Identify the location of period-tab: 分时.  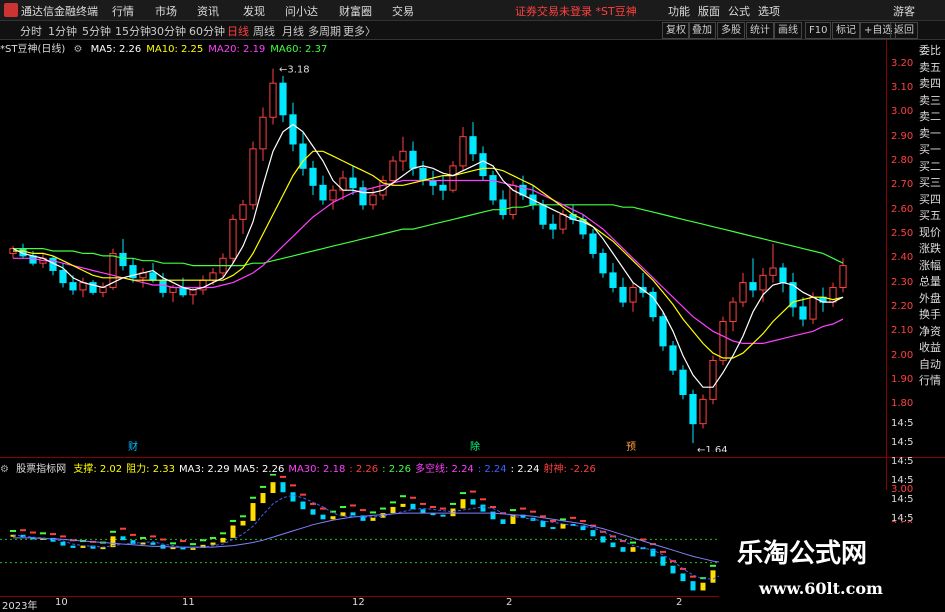
(31, 31).